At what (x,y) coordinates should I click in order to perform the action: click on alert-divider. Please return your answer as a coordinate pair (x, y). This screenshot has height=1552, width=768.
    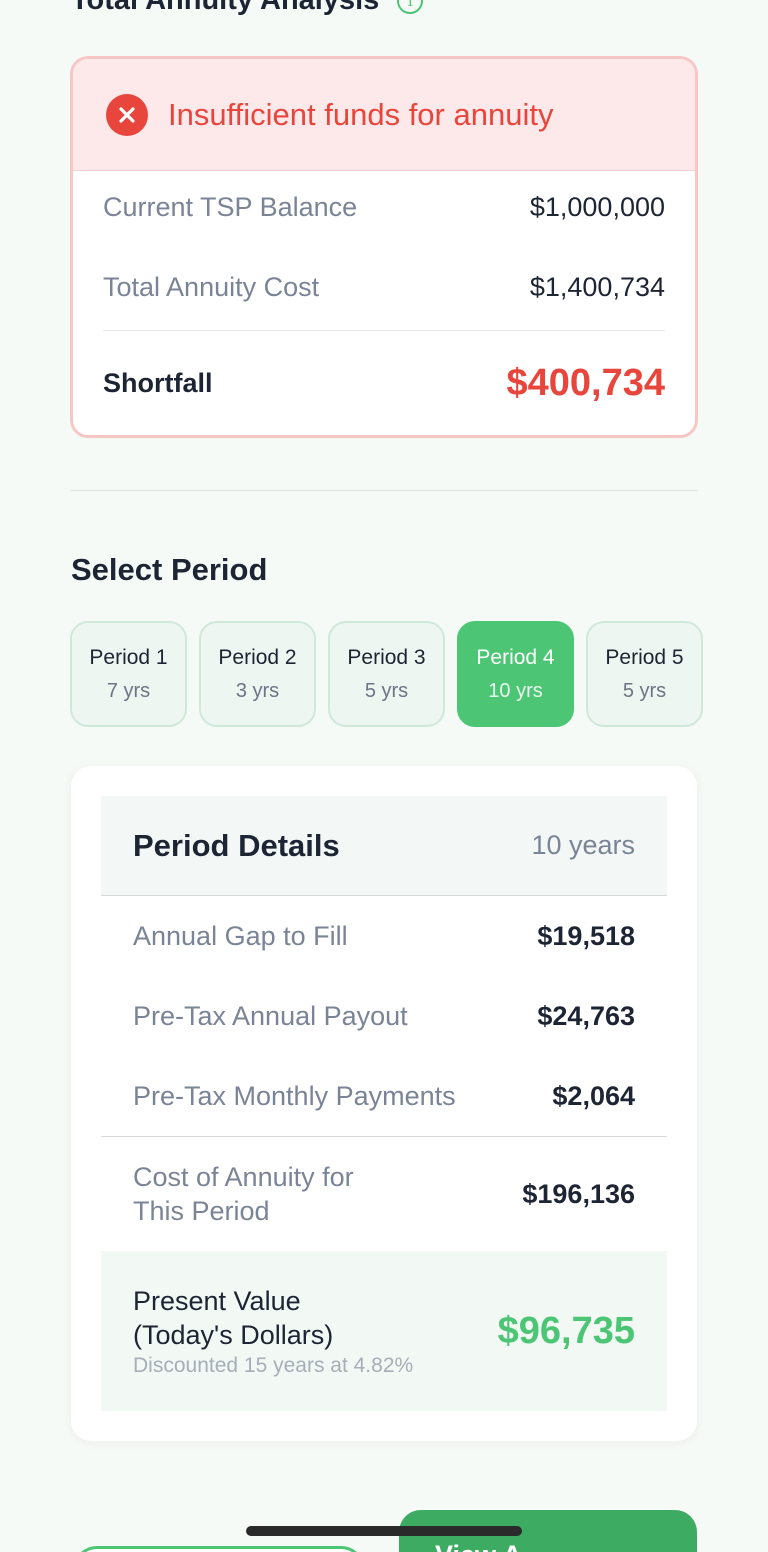
    Looking at the image, I should click on (384, 330).